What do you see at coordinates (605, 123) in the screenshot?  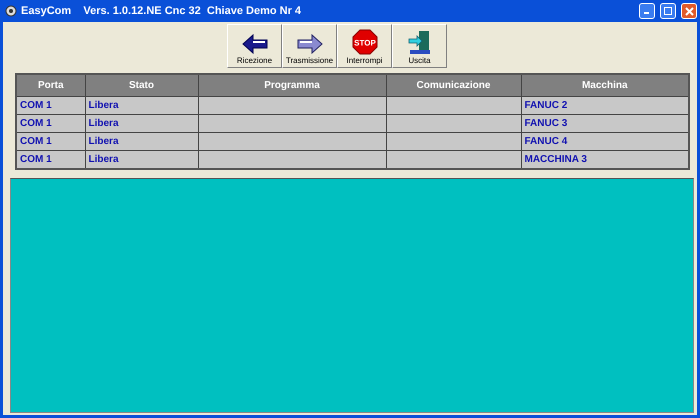 I see `table-cell: FANUC 3` at bounding box center [605, 123].